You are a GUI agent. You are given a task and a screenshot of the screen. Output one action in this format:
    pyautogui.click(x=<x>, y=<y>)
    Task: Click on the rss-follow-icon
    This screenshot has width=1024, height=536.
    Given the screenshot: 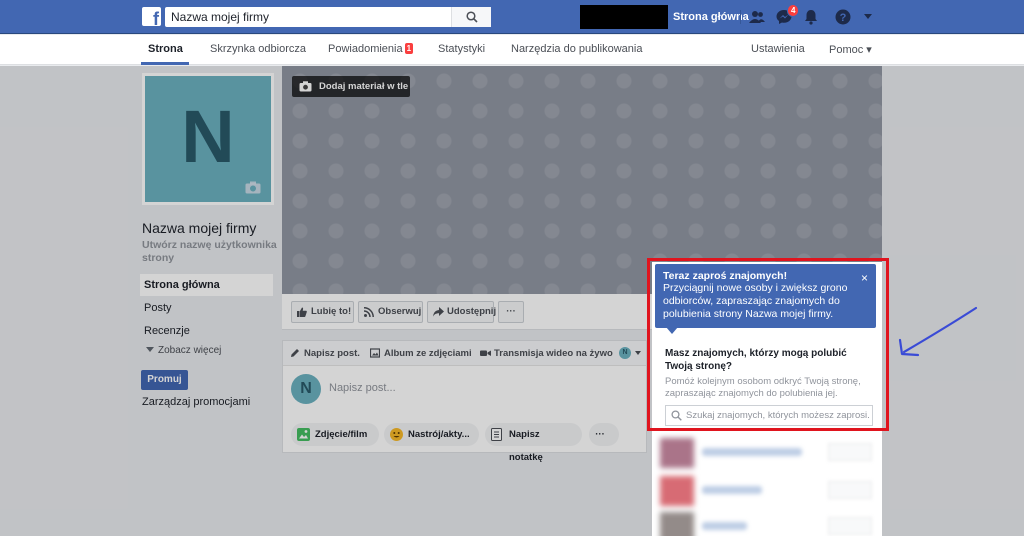 What is the action you would take?
    pyautogui.click(x=369, y=312)
    